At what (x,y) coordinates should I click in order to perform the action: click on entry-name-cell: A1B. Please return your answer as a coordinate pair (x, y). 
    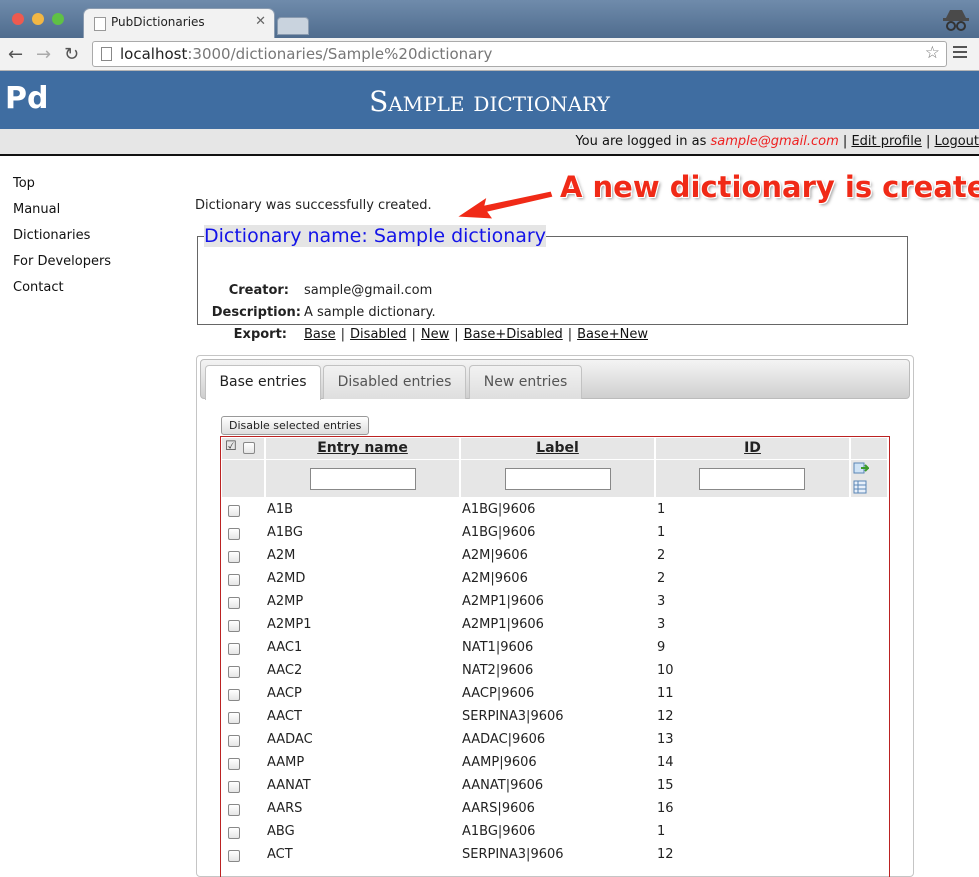
    Looking at the image, I should click on (280, 509).